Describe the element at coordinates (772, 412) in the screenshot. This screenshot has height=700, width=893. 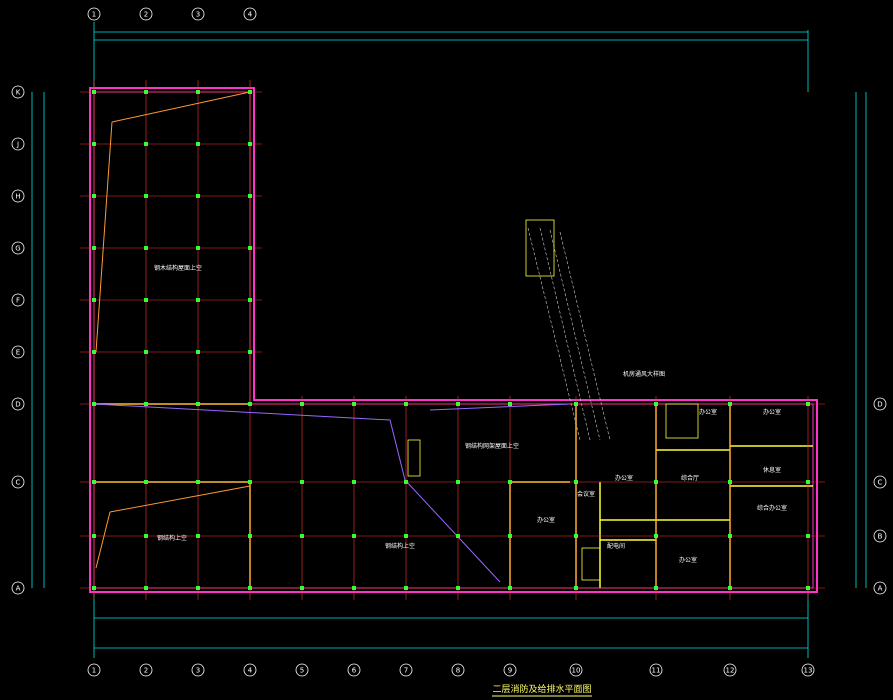
I see `room-label-r11: 办公室` at that location.